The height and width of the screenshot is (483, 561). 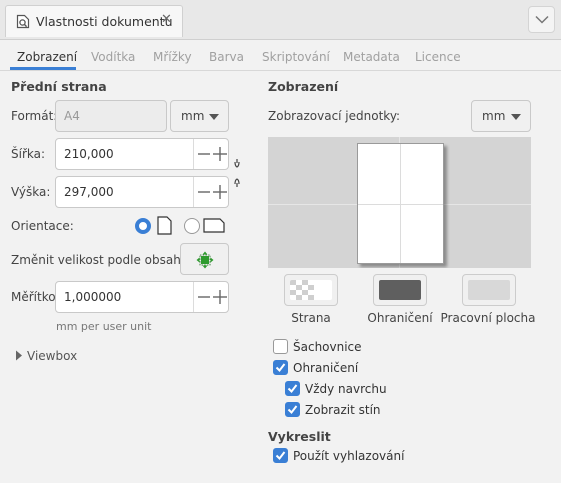 I want to click on resize-label: Změnit velikost podle obsahu:, so click(x=102, y=260).